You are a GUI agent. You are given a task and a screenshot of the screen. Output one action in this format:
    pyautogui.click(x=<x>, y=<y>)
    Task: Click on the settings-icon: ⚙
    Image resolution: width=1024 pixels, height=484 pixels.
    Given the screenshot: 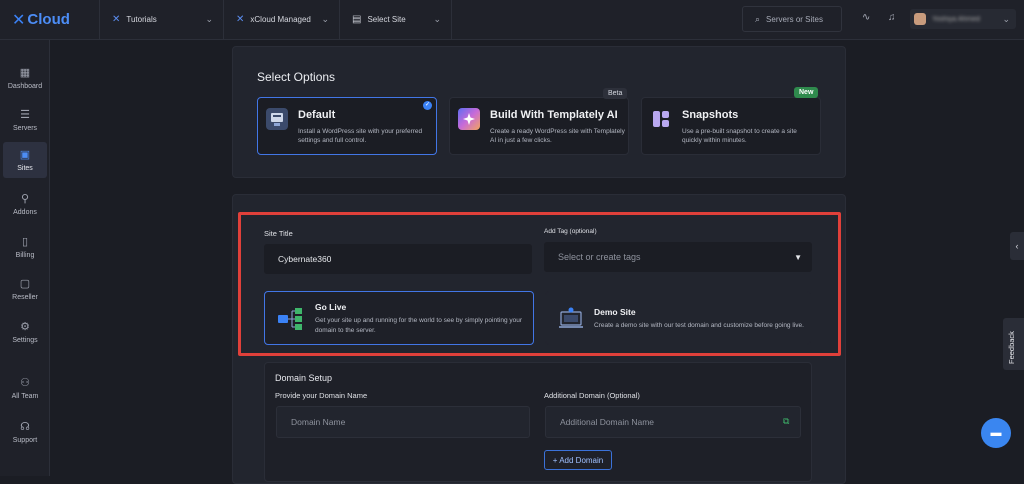 What is the action you would take?
    pyautogui.click(x=25, y=327)
    